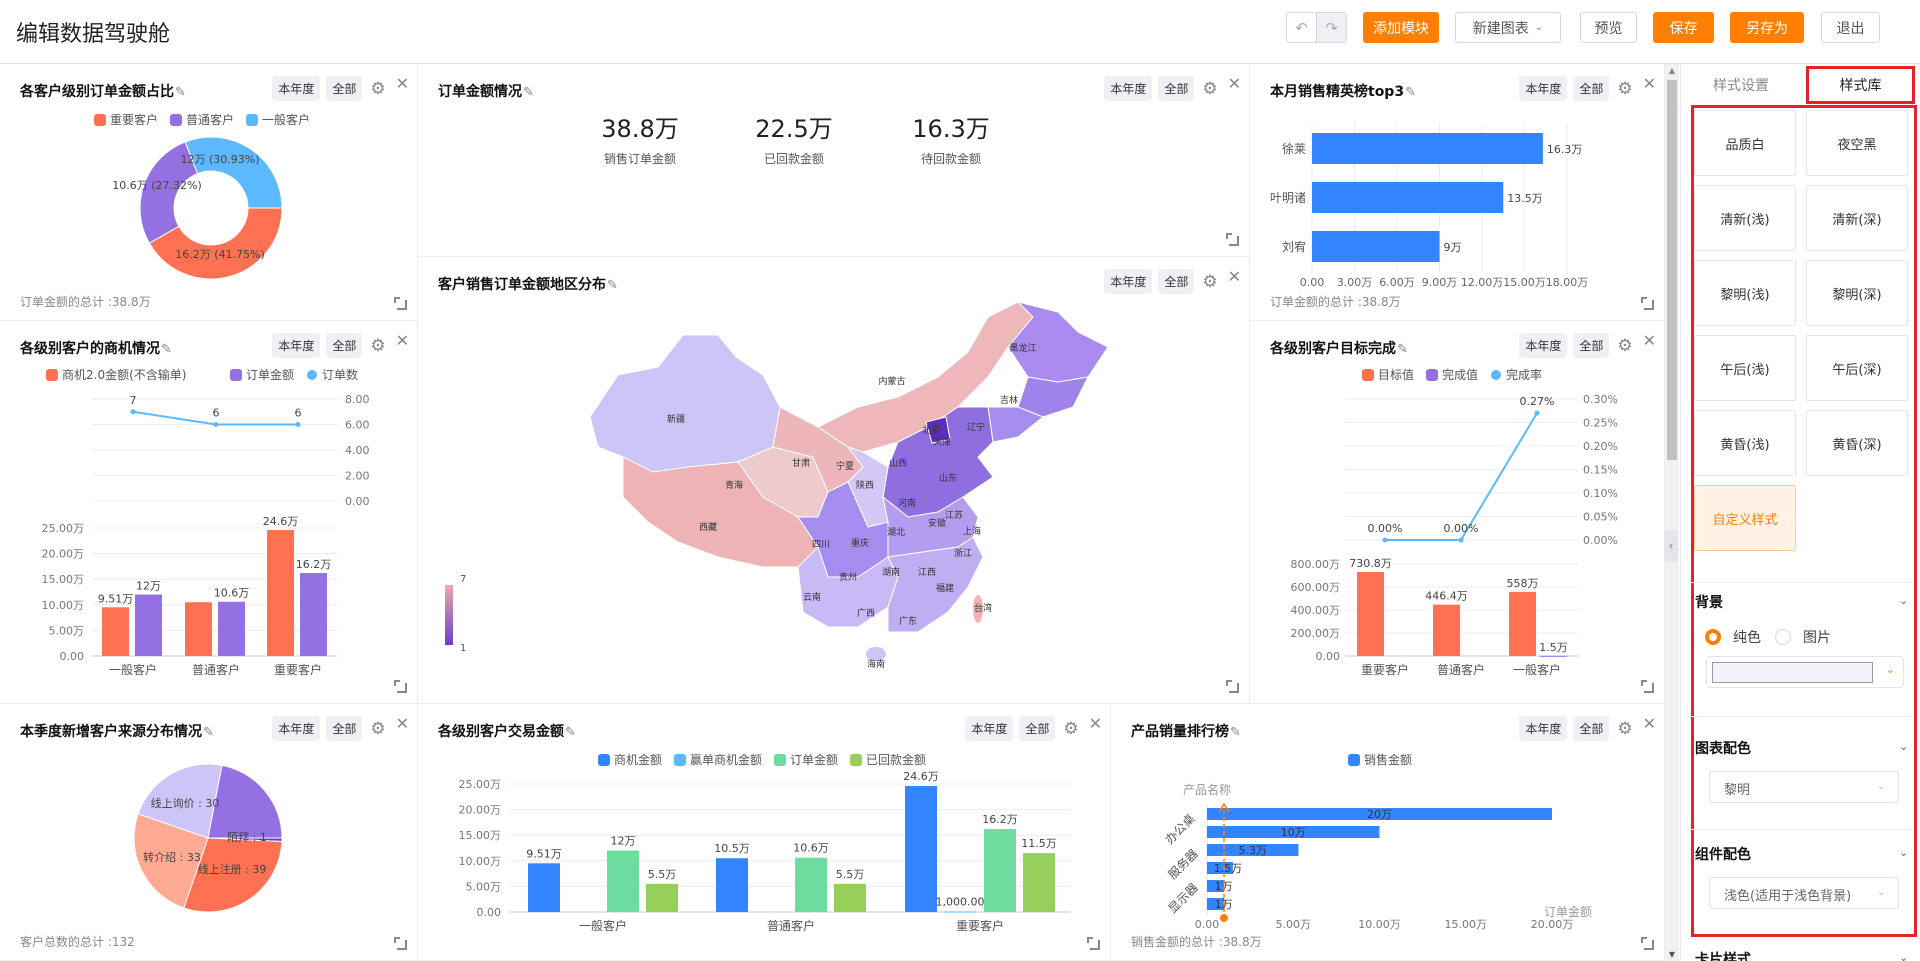  What do you see at coordinates (480, 861) in the screenshot?
I see `y-tick-label: 10.00万` at bounding box center [480, 861].